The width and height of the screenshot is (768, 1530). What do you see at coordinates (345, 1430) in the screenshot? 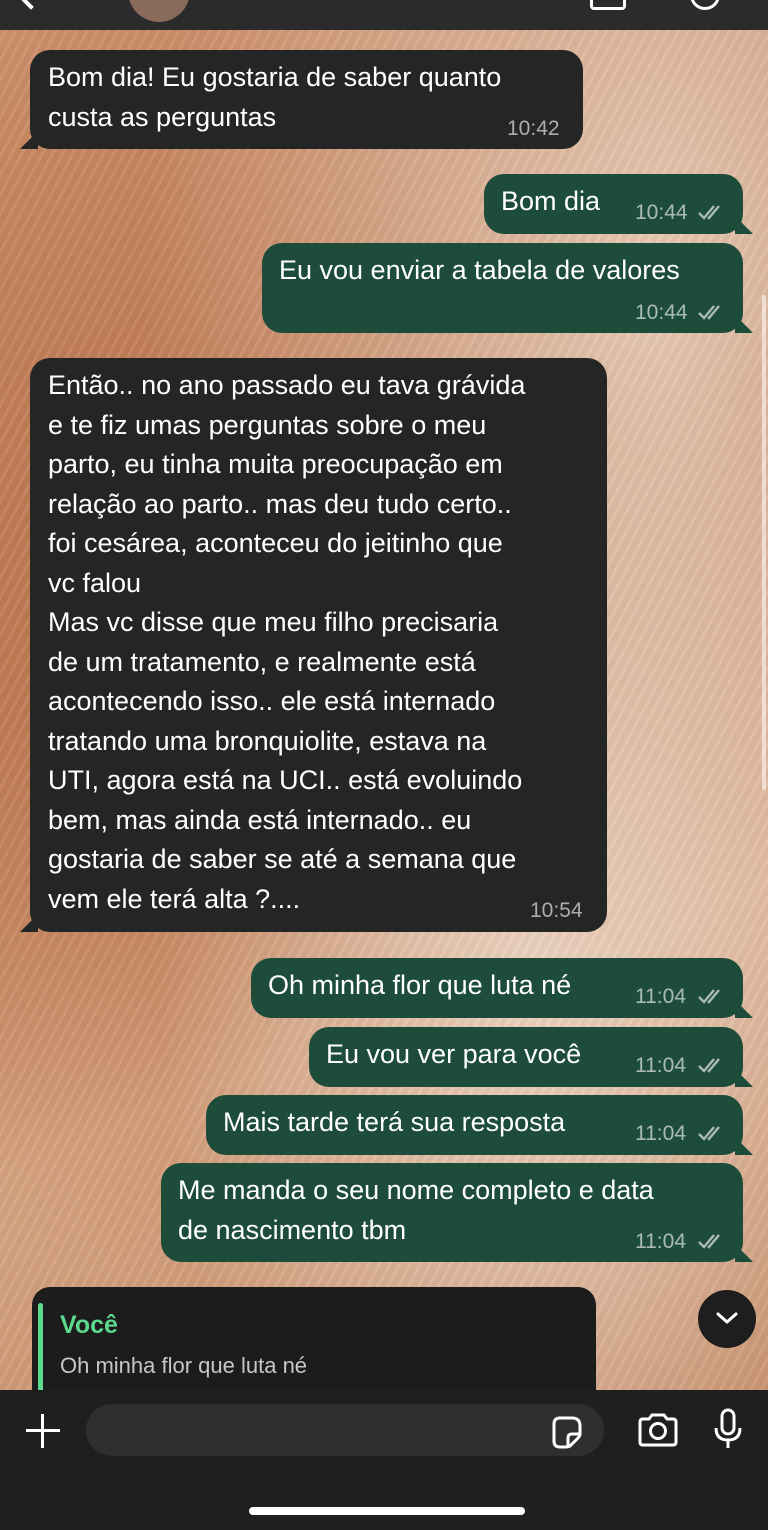
I see `message-input` at bounding box center [345, 1430].